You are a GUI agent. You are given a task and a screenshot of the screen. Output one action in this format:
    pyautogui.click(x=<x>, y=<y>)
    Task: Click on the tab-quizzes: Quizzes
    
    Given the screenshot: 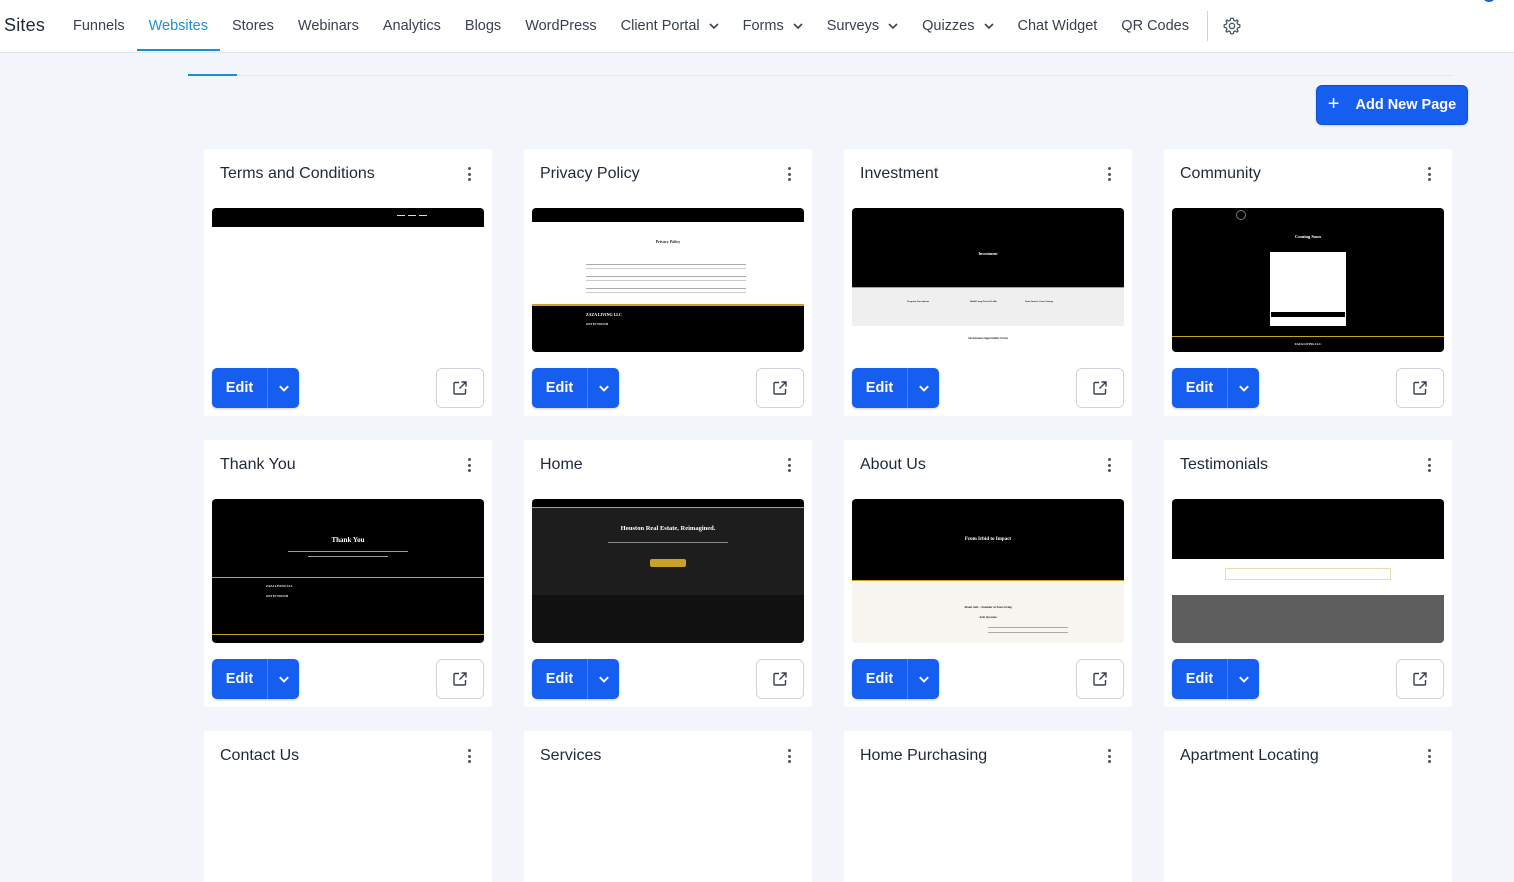 What is the action you would take?
    pyautogui.click(x=957, y=26)
    